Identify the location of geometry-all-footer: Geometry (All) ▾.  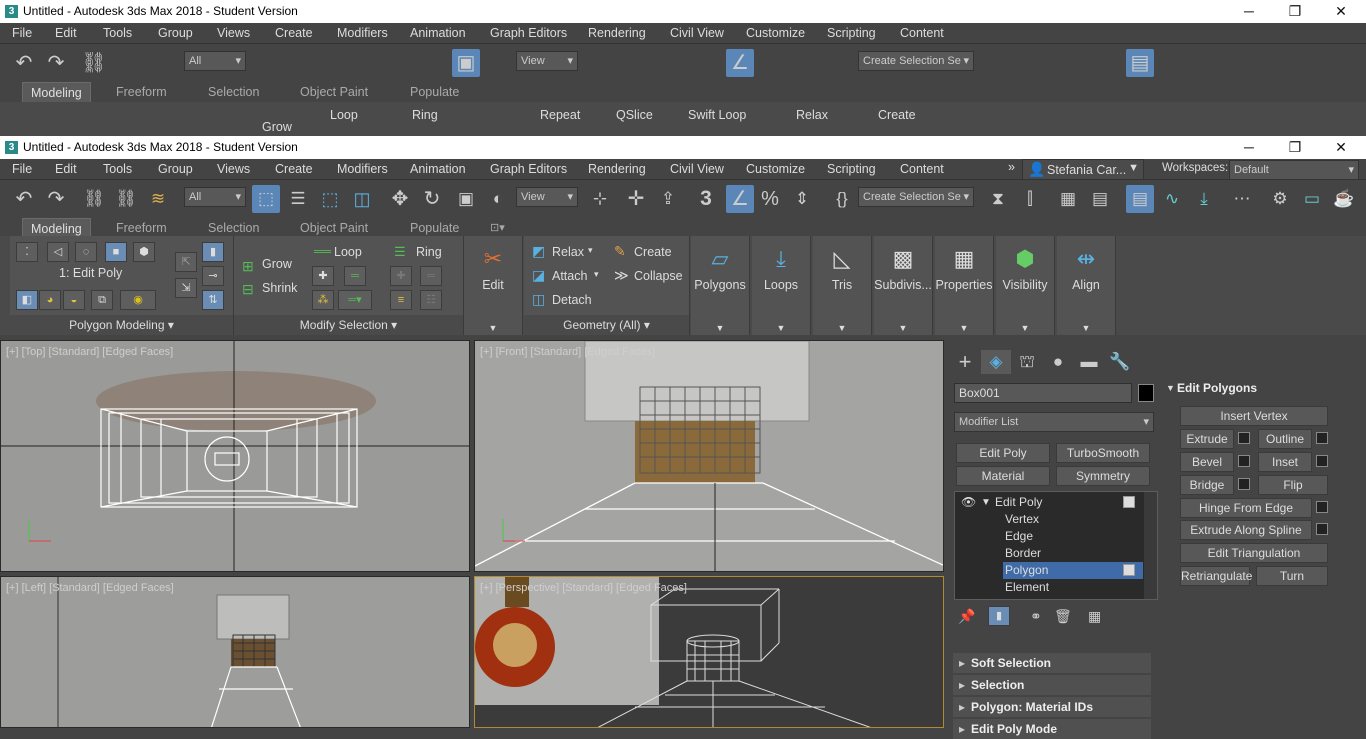
(606, 325).